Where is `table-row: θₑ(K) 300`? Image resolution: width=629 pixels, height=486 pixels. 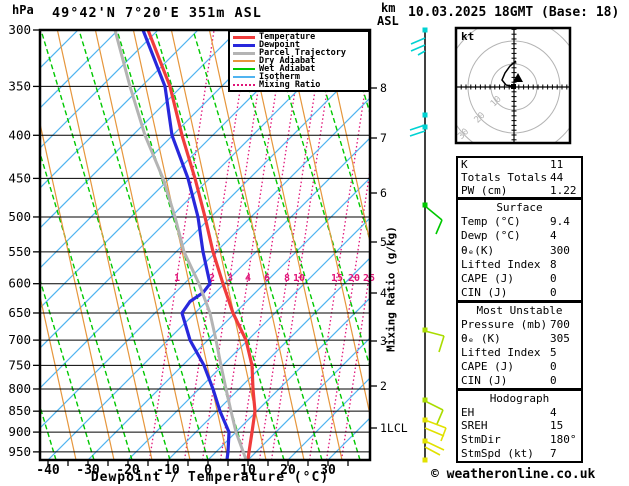
table-row: θₑ(K) 300 is located at coordinates (519, 250).